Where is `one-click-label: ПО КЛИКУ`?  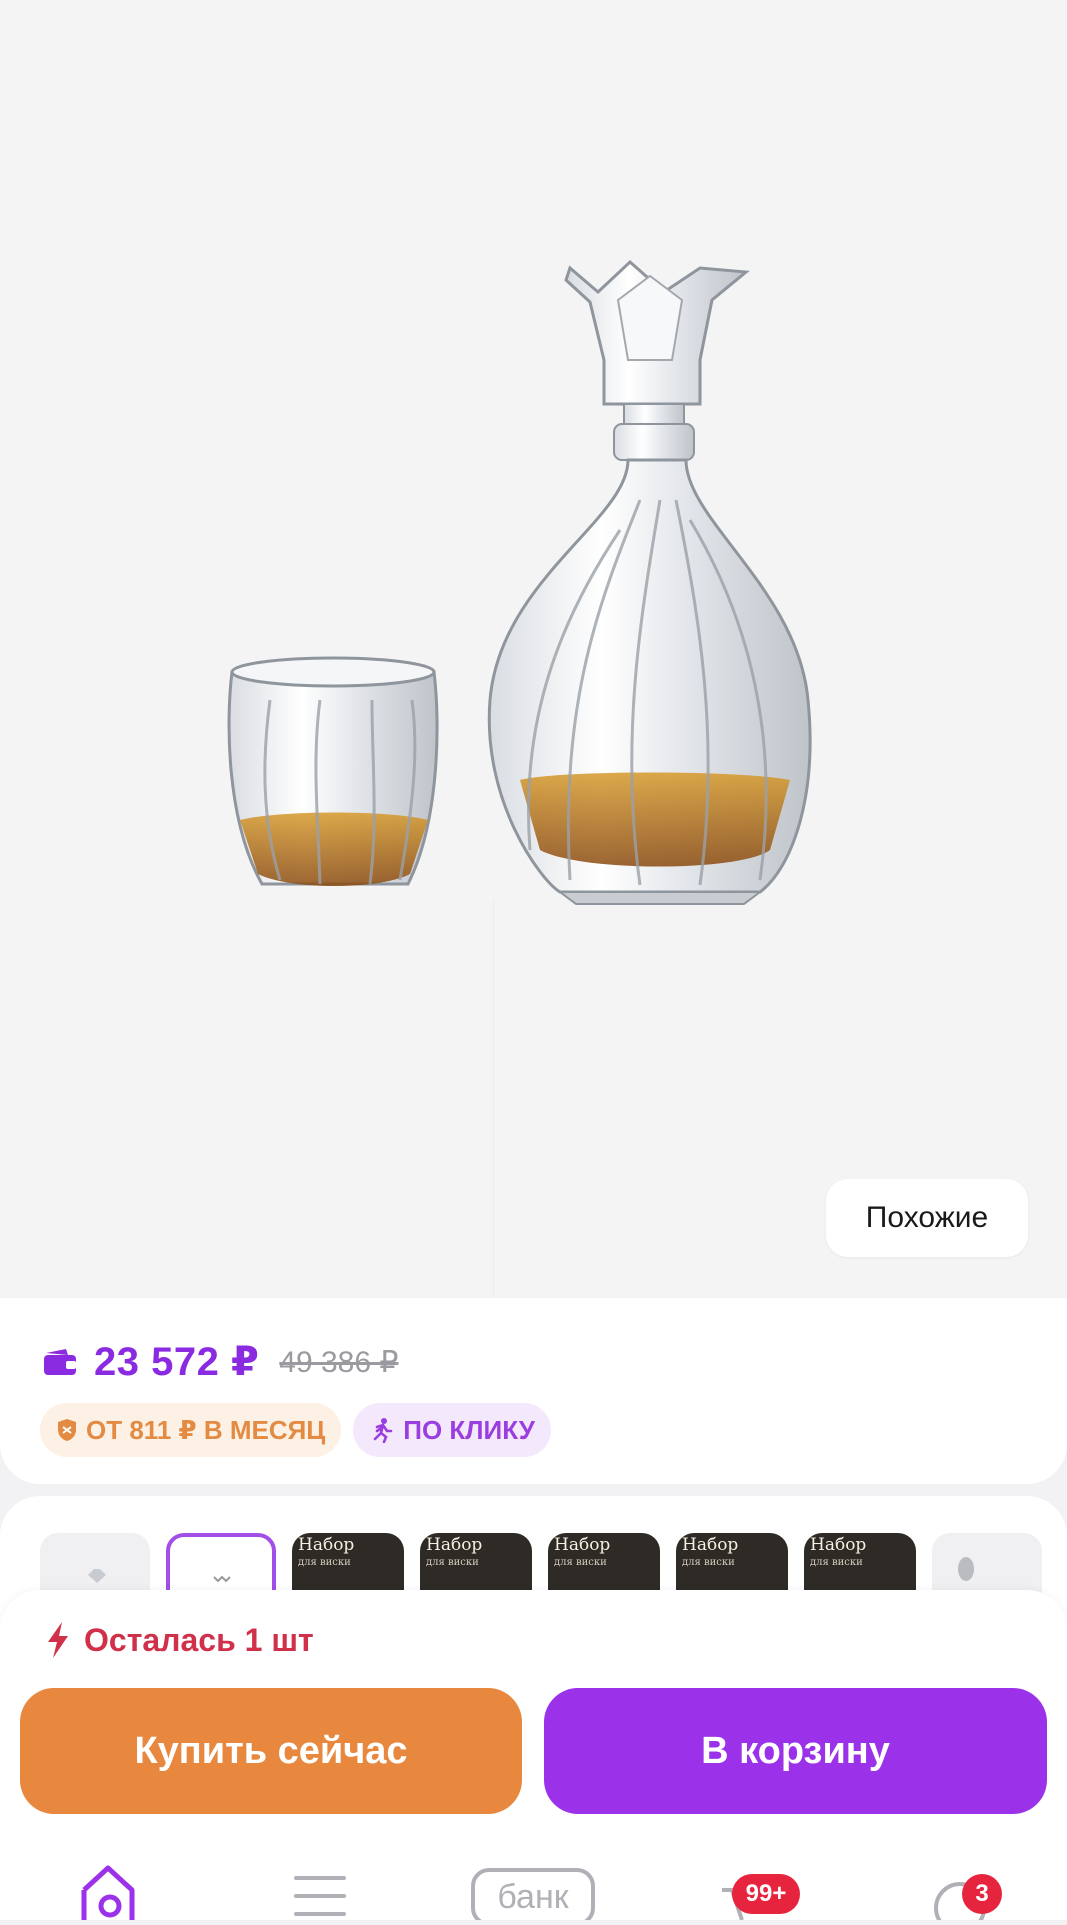
one-click-label: ПО КЛИКУ is located at coordinates (469, 1429).